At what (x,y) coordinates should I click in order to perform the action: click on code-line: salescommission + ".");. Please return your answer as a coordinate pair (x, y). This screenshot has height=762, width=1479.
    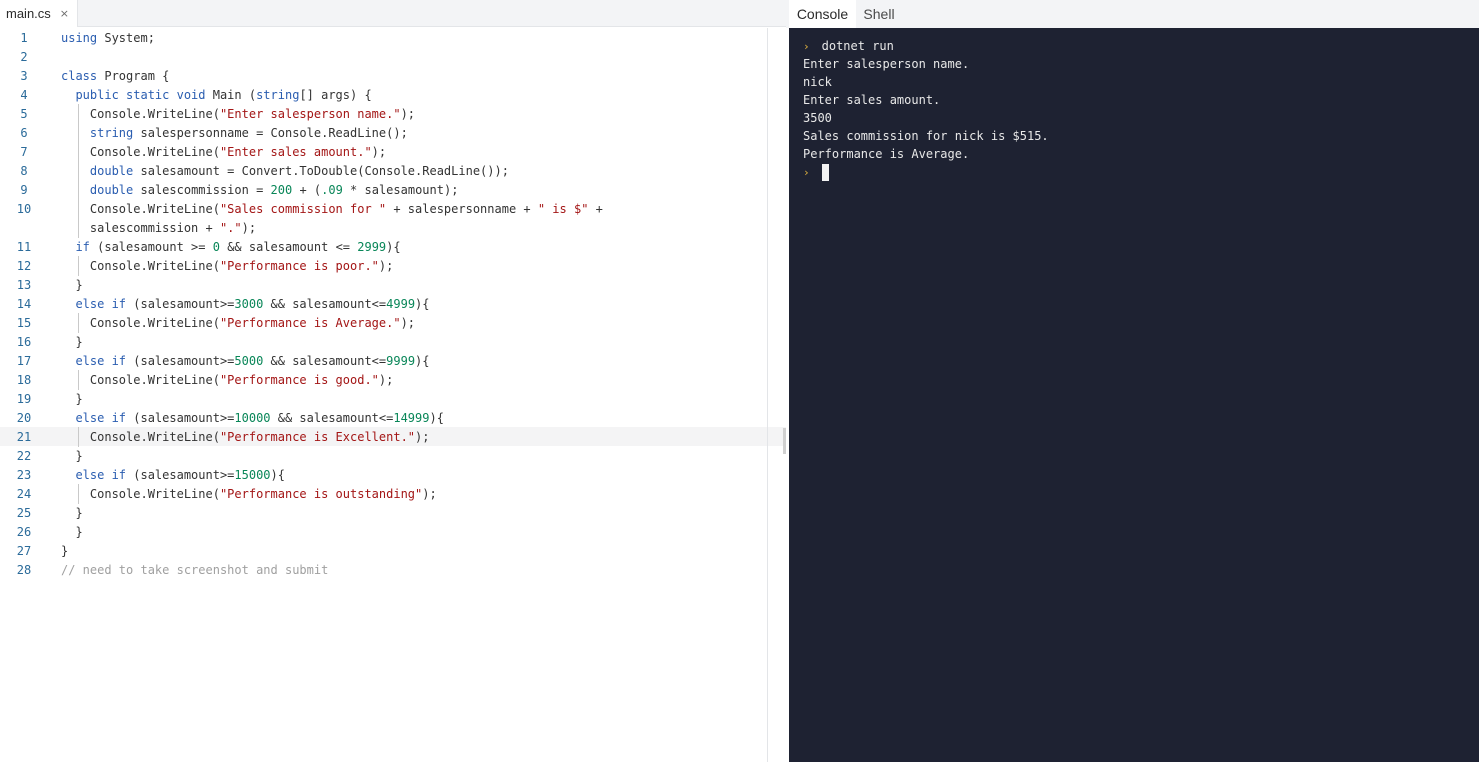
    Looking at the image, I should click on (393, 227).